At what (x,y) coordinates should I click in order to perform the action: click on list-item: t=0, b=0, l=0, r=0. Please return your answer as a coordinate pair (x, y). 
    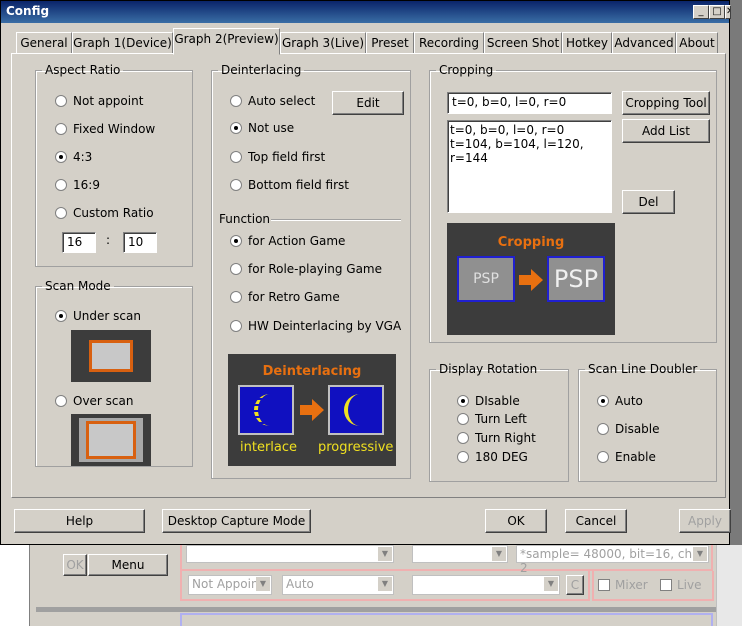
    Looking at the image, I should click on (529, 130).